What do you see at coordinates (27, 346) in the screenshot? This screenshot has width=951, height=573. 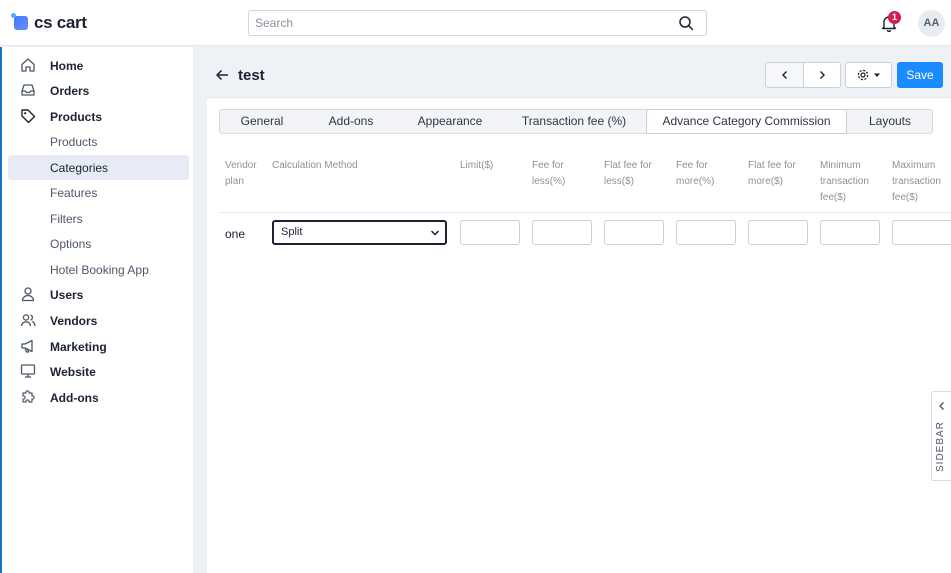 I see `megaphone-icon` at bounding box center [27, 346].